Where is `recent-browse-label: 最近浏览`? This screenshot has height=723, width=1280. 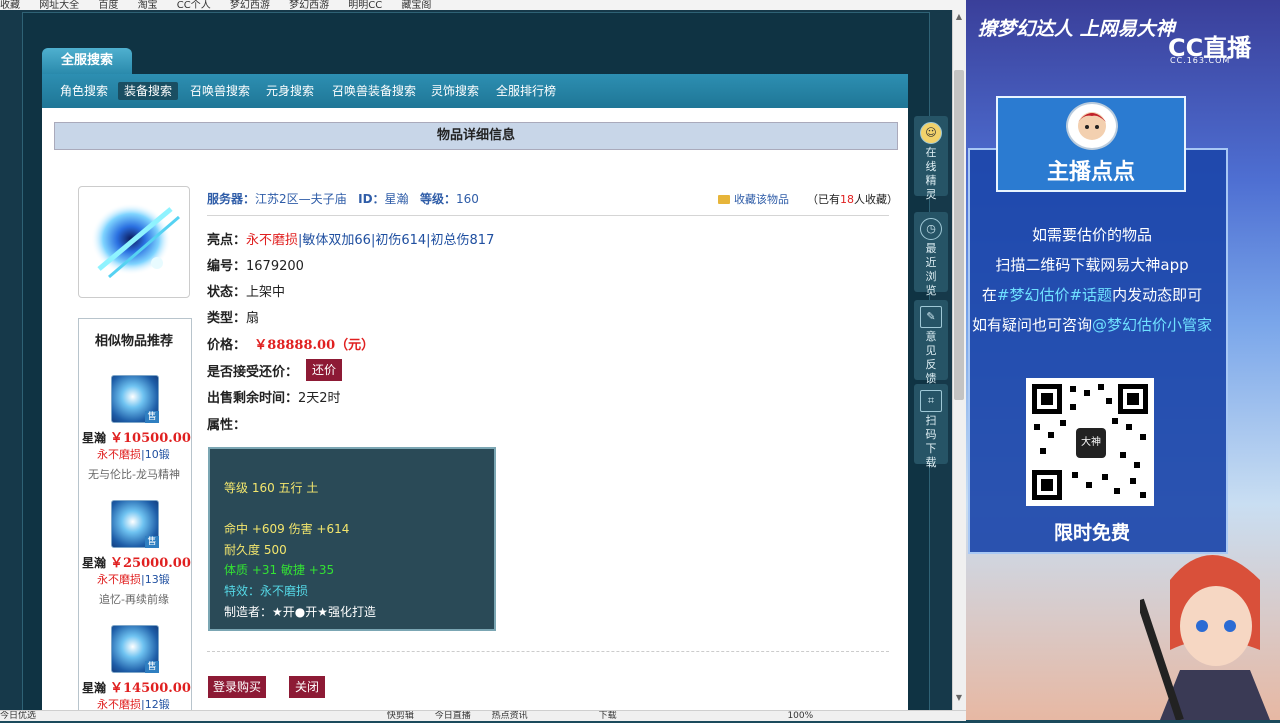 recent-browse-label: 最近浏览 is located at coordinates (931, 269).